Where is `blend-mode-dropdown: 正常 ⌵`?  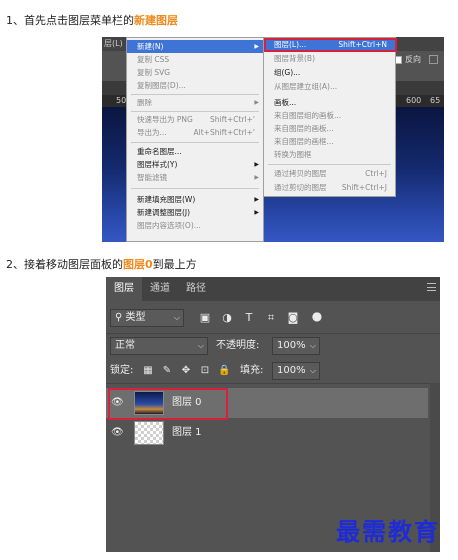 blend-mode-dropdown: 正常 ⌵ is located at coordinates (159, 346).